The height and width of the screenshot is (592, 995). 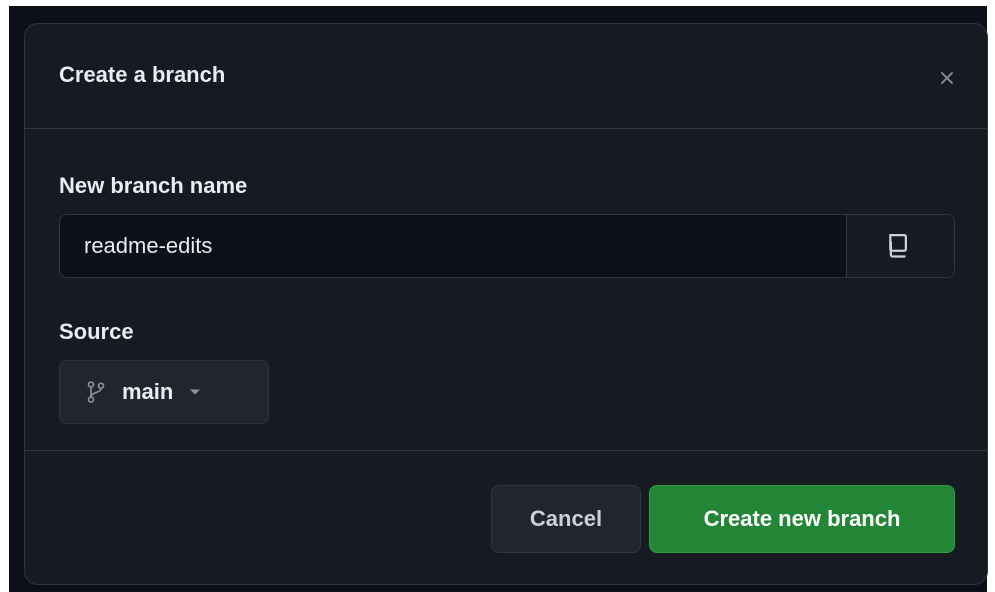 I want to click on close-button, so click(x=947, y=78).